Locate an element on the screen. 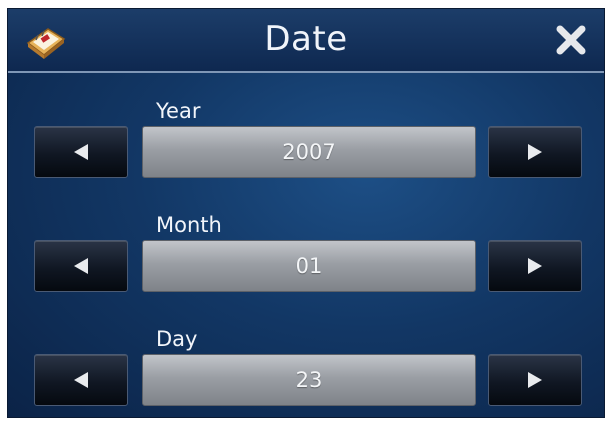 The height and width of the screenshot is (426, 612). month-label: Month is located at coordinates (189, 225).